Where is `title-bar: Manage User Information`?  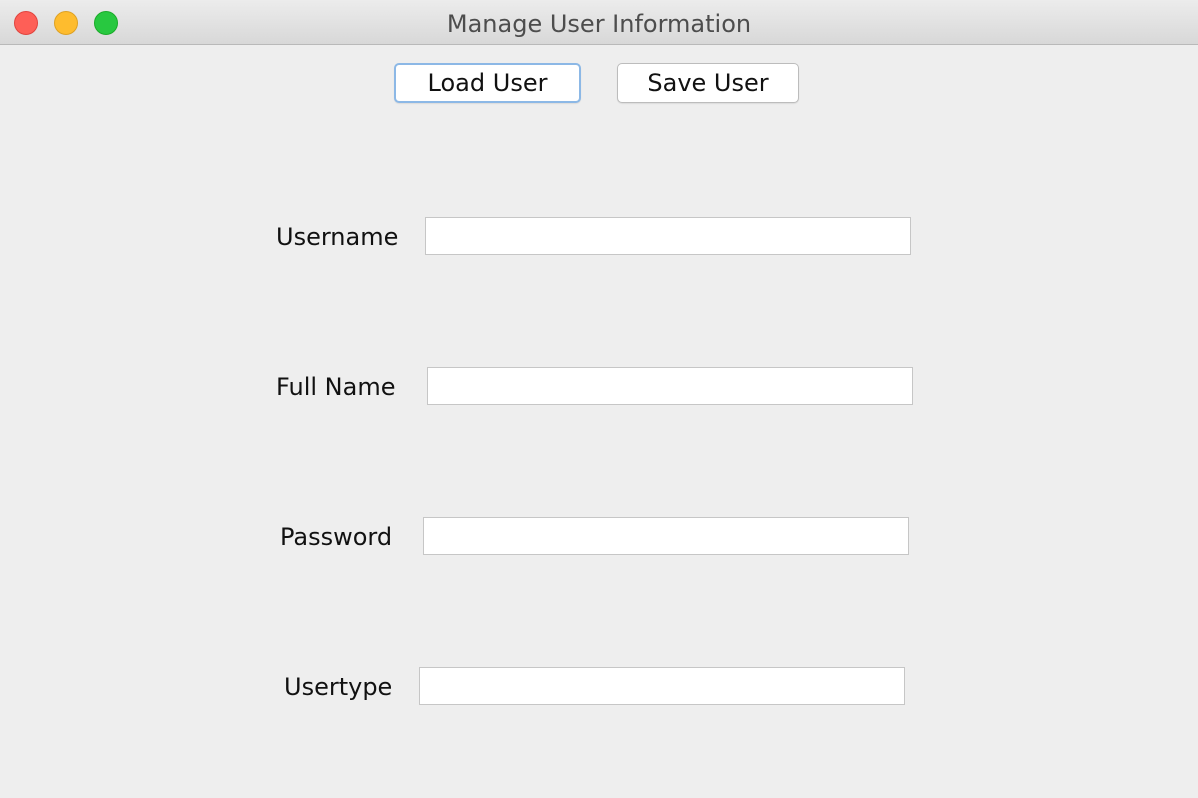
title-bar: Manage User Information is located at coordinates (599, 22).